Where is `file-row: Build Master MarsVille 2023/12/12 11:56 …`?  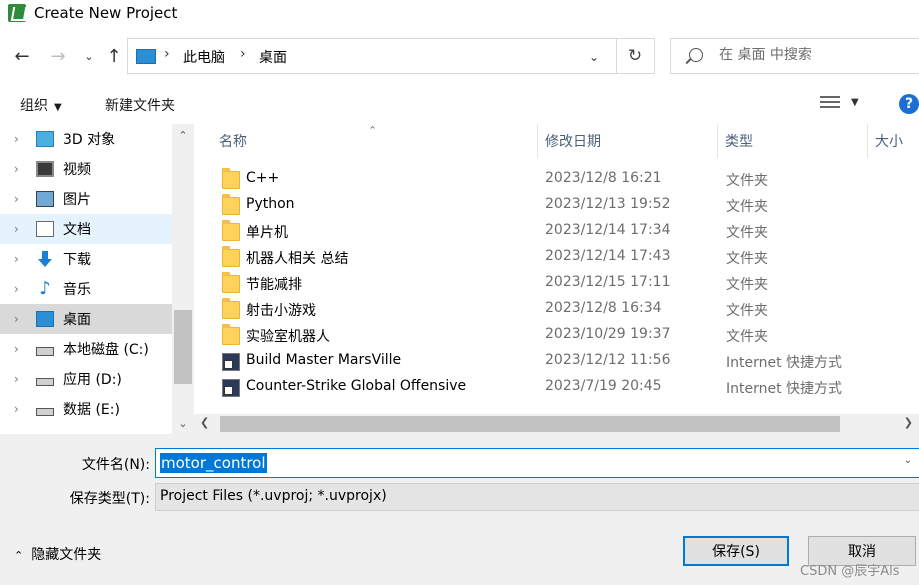
file-row: Build Master MarsVille 2023/12/12 11:56 … is located at coordinates (566, 361).